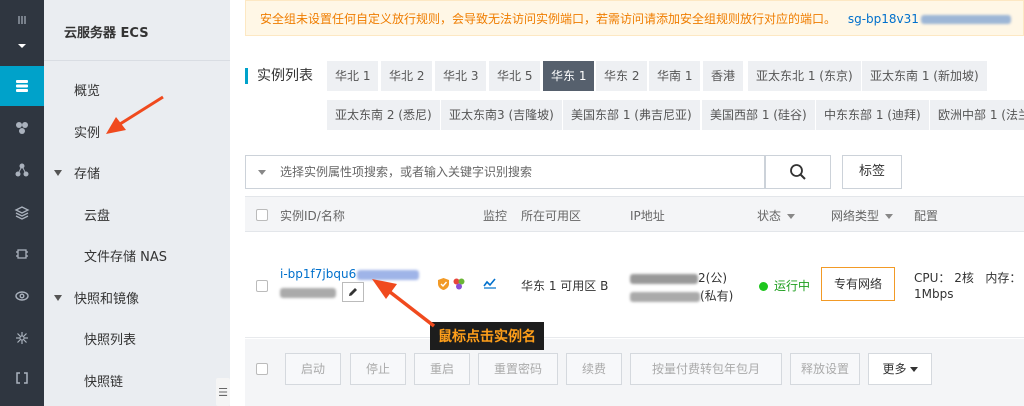 The image size is (1024, 406). Describe the element at coordinates (308, 294) in the screenshot. I see `instance-name` at that location.